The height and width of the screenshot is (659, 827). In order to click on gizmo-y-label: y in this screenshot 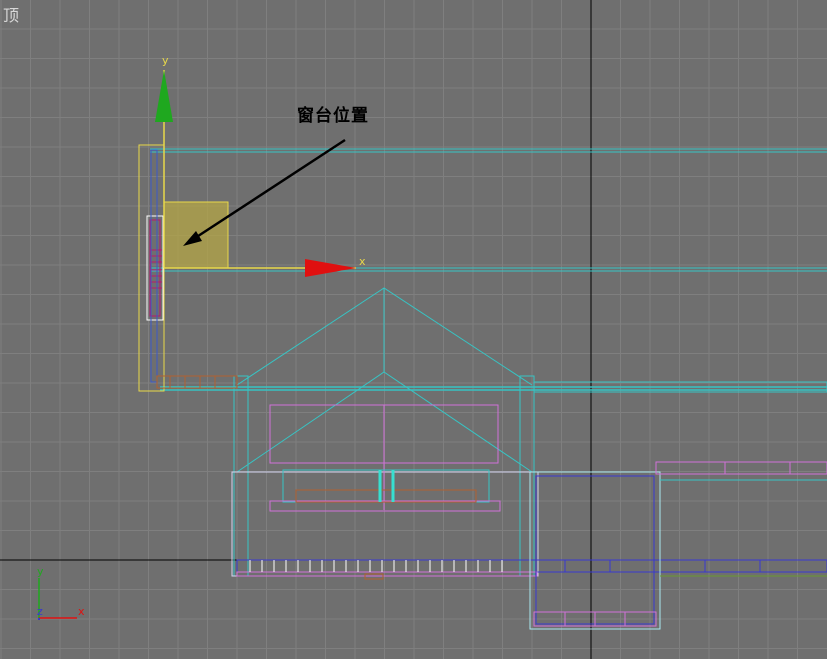, I will do `click(165, 60)`.